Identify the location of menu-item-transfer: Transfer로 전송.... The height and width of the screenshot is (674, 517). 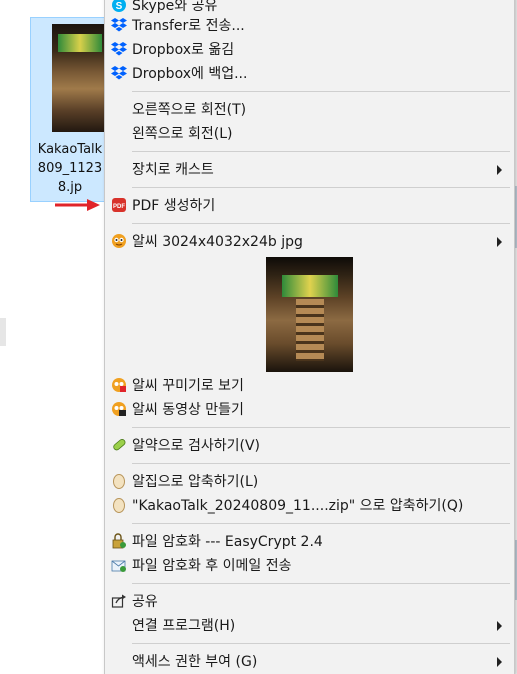
(309, 26).